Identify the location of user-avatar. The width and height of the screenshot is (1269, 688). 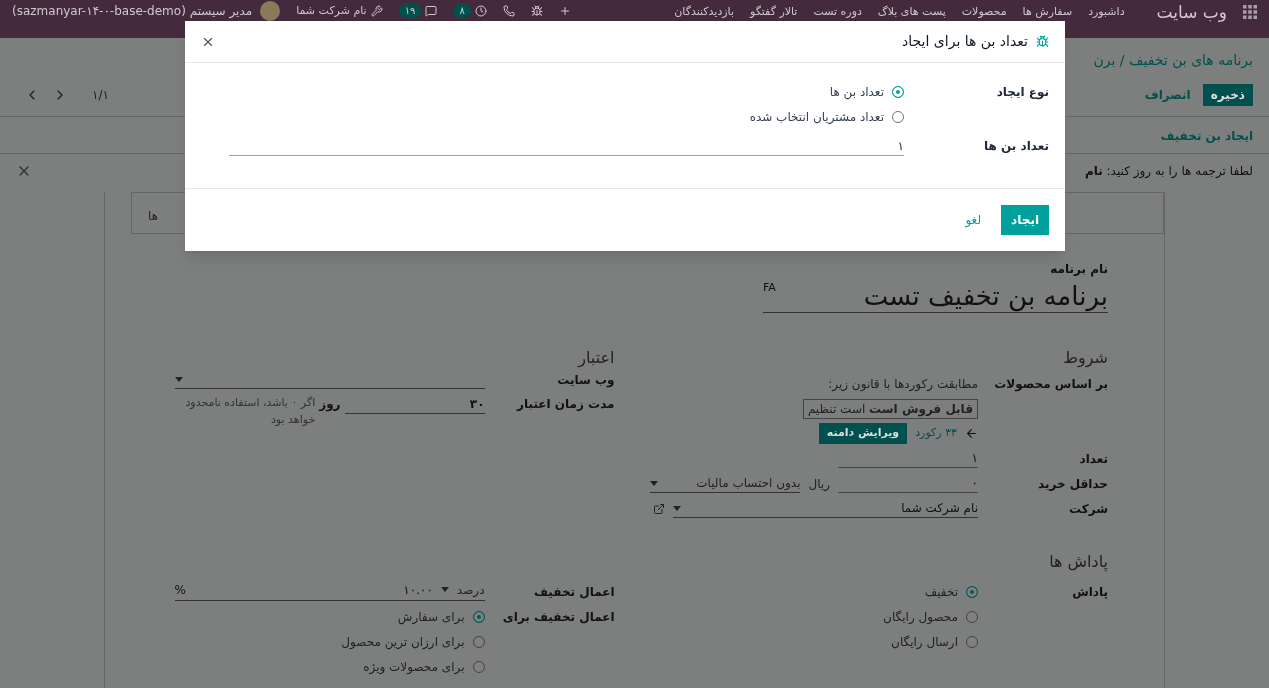
(270, 11).